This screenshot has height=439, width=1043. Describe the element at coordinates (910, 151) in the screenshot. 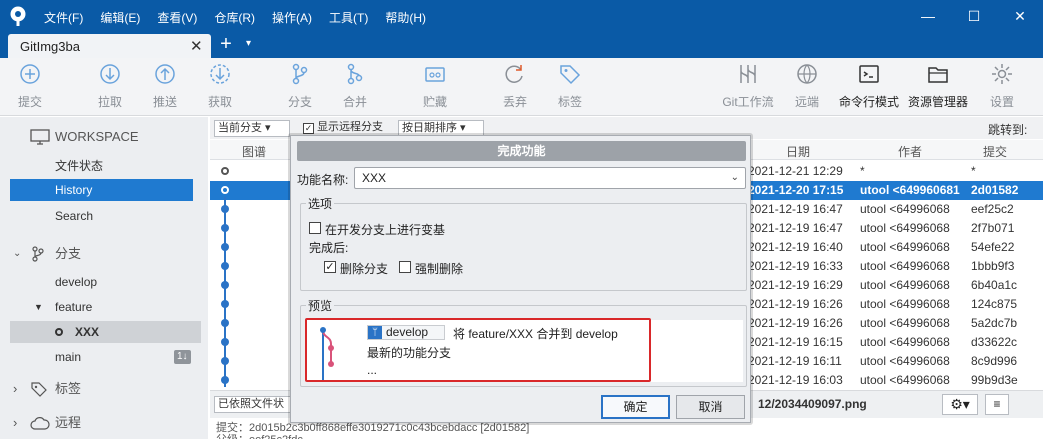

I see `col-author: 作者` at that location.